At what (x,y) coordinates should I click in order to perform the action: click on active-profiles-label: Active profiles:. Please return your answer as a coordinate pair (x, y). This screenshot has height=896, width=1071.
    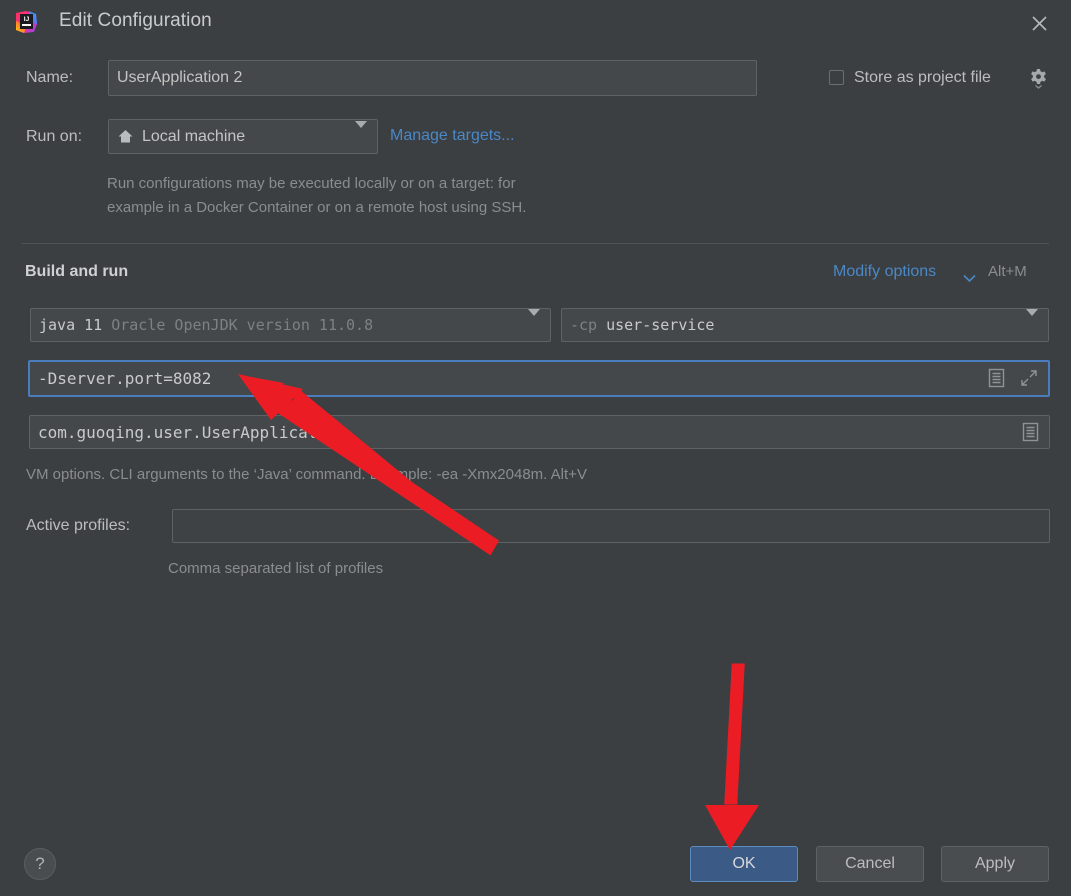
    Looking at the image, I should click on (78, 525).